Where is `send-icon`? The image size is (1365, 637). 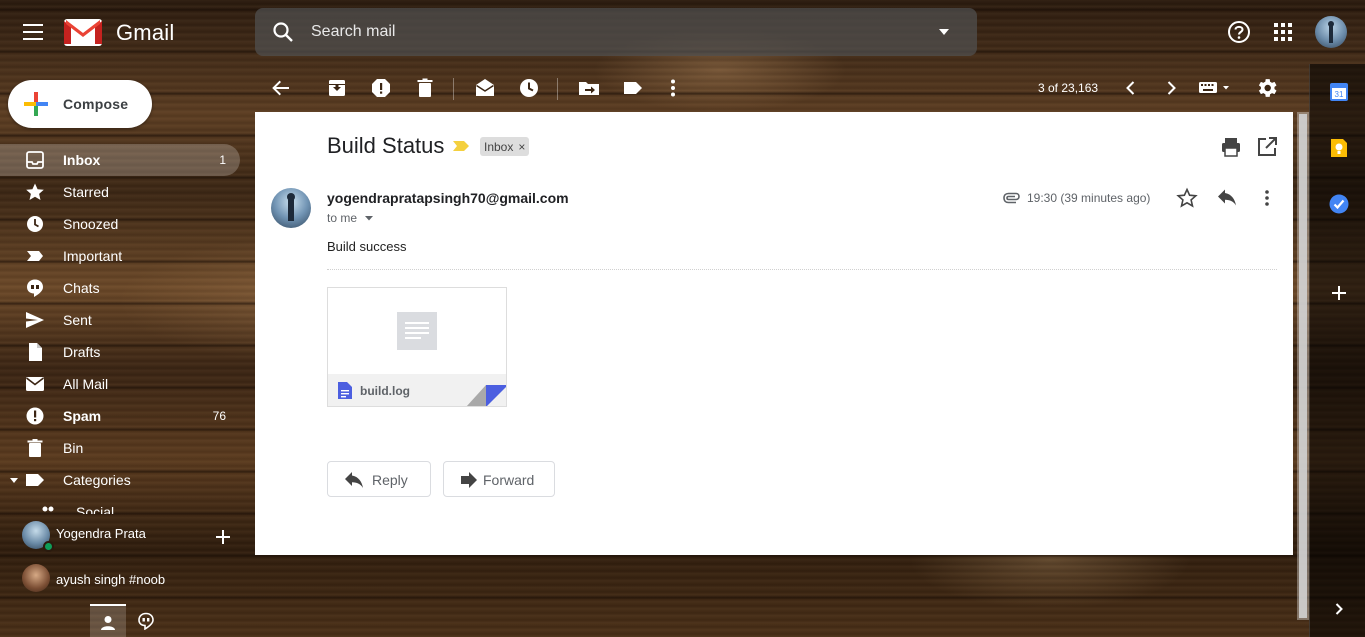 send-icon is located at coordinates (35, 320).